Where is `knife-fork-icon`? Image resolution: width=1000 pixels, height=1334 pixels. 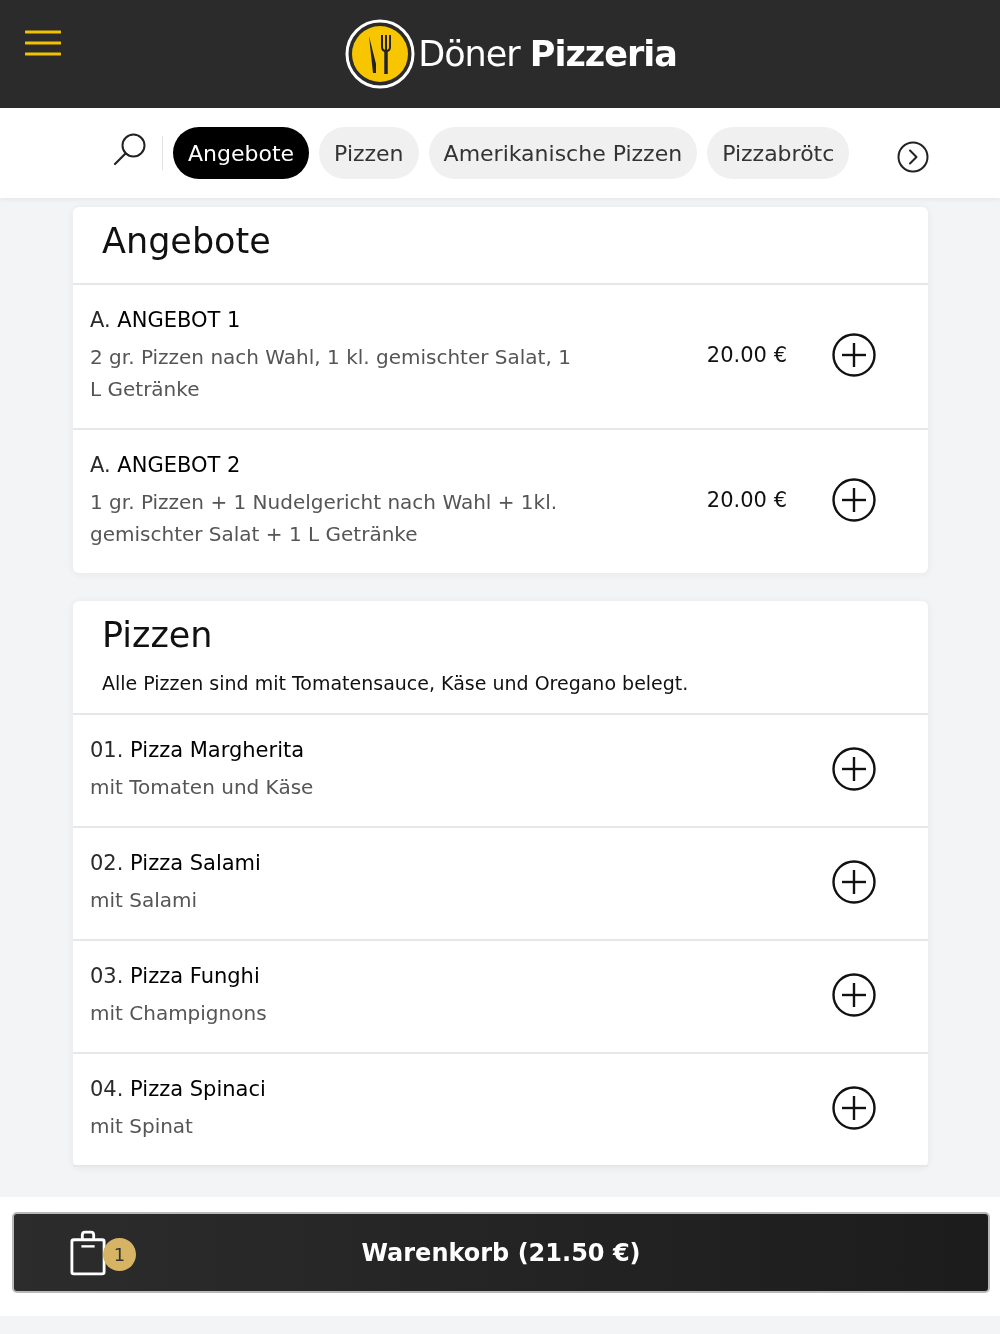
knife-fork-icon is located at coordinates (380, 54).